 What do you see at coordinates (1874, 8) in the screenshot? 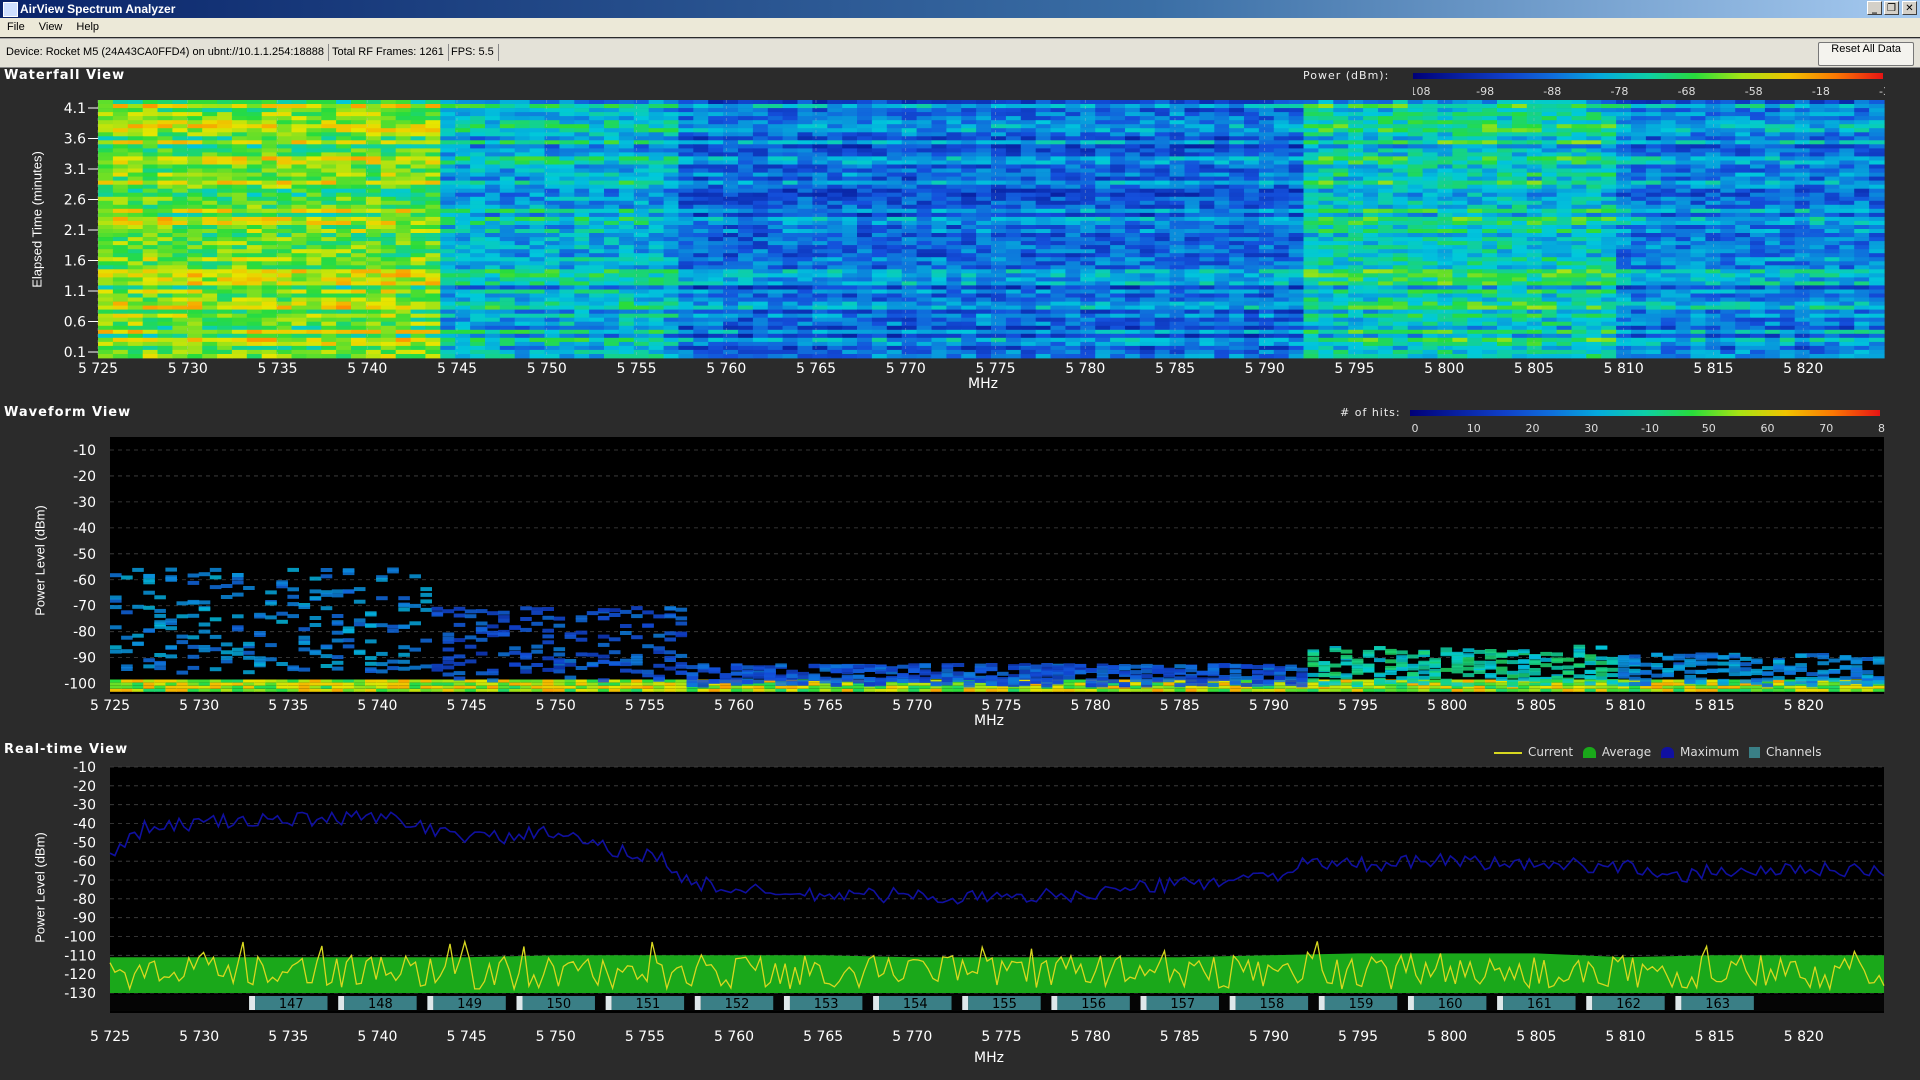
I see `minimize-button: _` at bounding box center [1874, 8].